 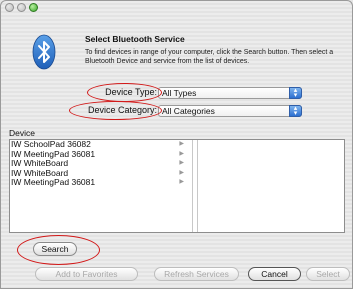 I want to click on zoom-window-button, so click(x=33, y=7).